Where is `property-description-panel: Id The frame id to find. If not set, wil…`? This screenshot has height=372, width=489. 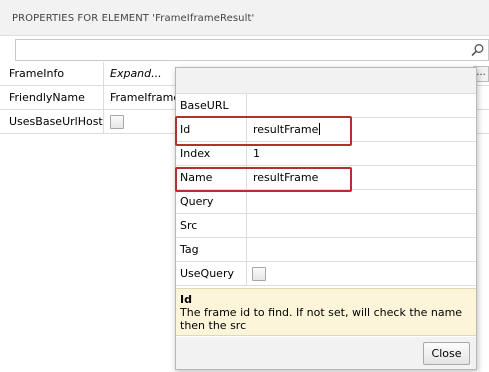
property-description-panel: Id The frame id to find. If not set, wil… is located at coordinates (326, 312).